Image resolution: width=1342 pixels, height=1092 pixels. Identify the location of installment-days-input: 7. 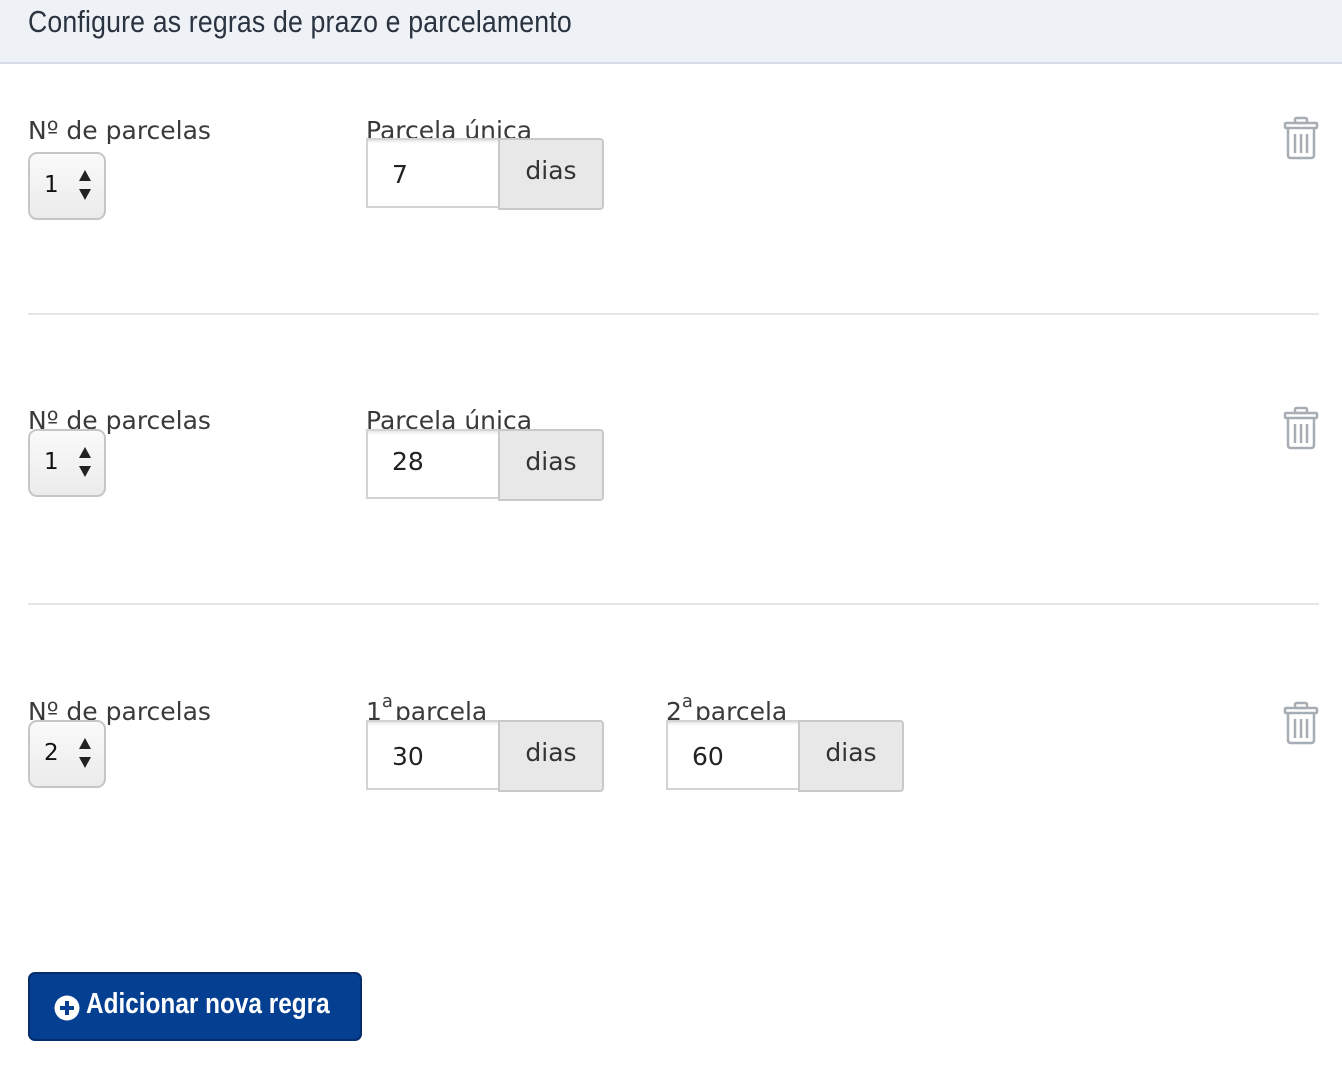
(433, 173).